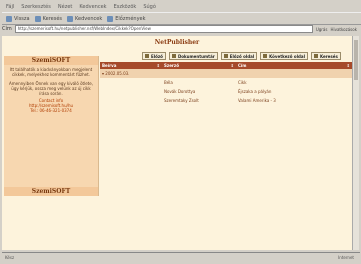 The width and height of the screenshot is (361, 264). What do you see at coordinates (117, 73) in the screenshot?
I see `date-group-label: 2002.05.03.` at bounding box center [117, 73].